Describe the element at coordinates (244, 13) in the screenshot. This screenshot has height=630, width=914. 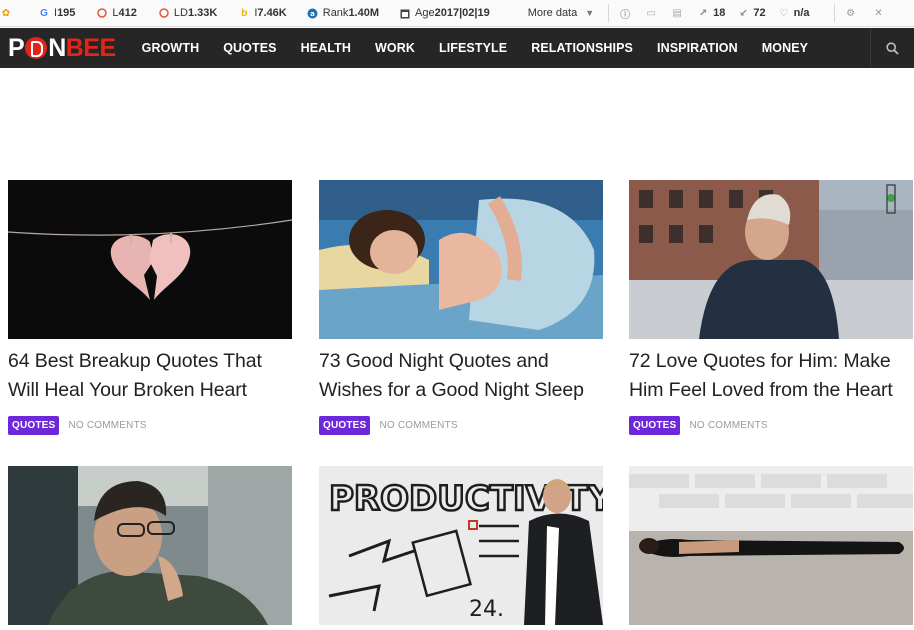
I see `bing-icon: b` at that location.